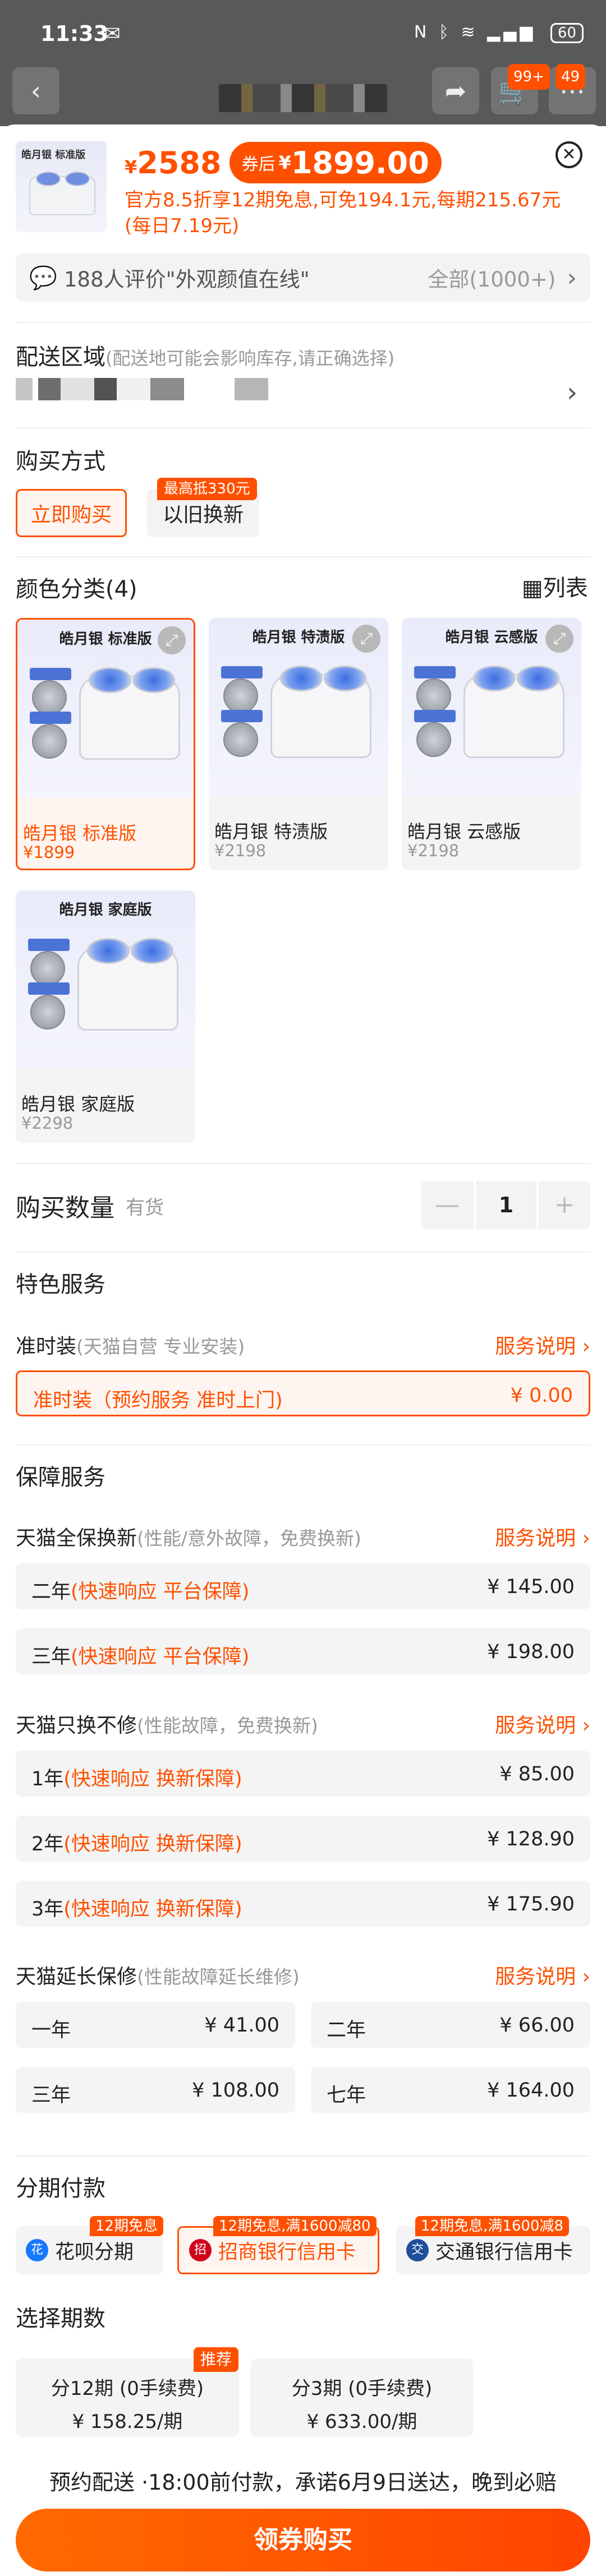 The image size is (606, 2576). Describe the element at coordinates (127, 2389) in the screenshot. I see `period-label: 分12期 (0手续费)` at that location.